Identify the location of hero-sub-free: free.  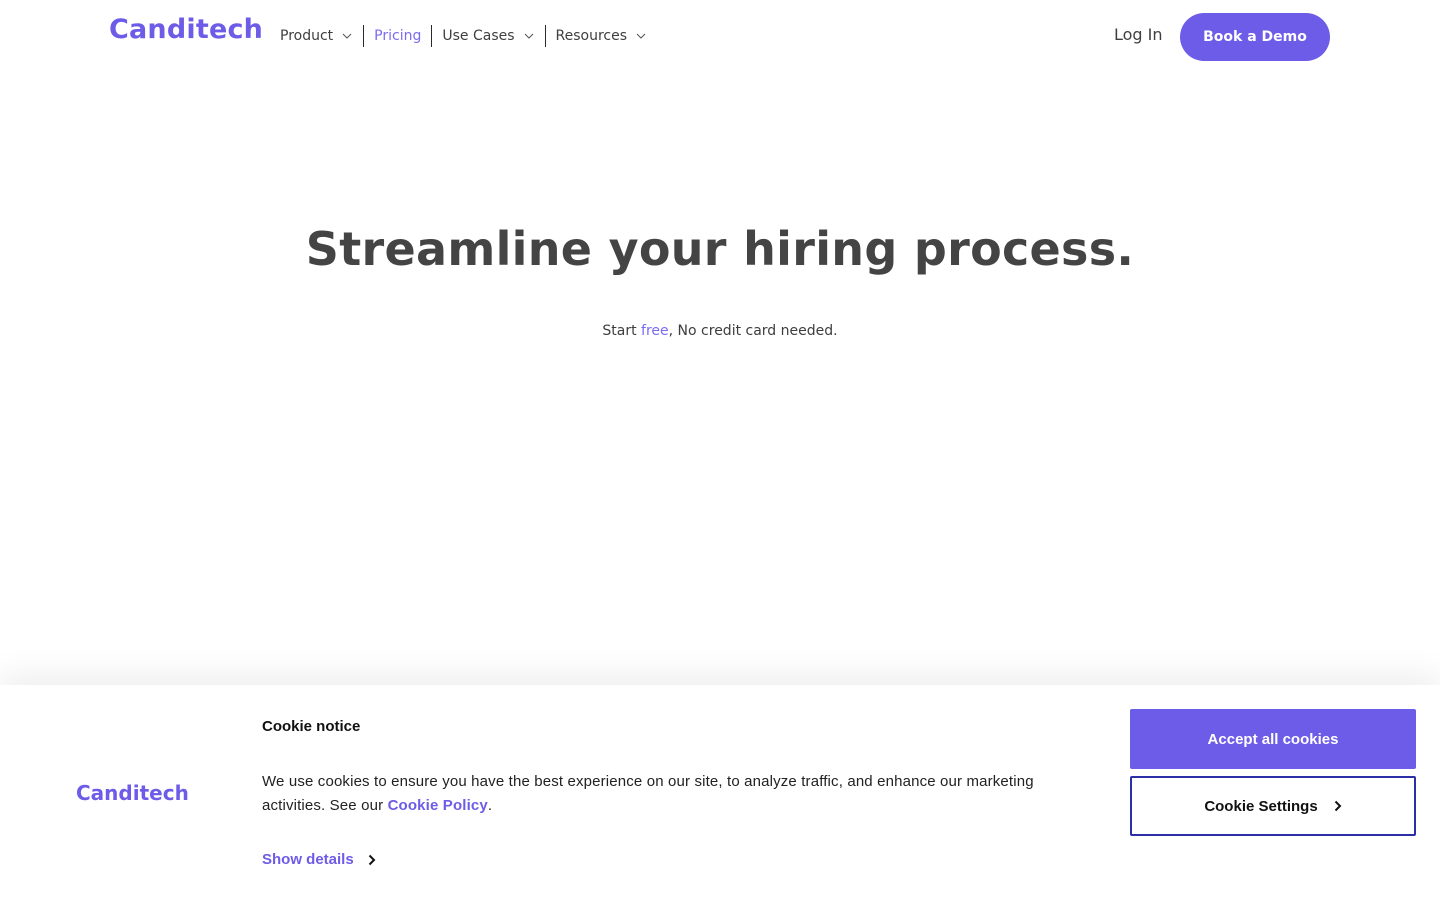
(655, 331).